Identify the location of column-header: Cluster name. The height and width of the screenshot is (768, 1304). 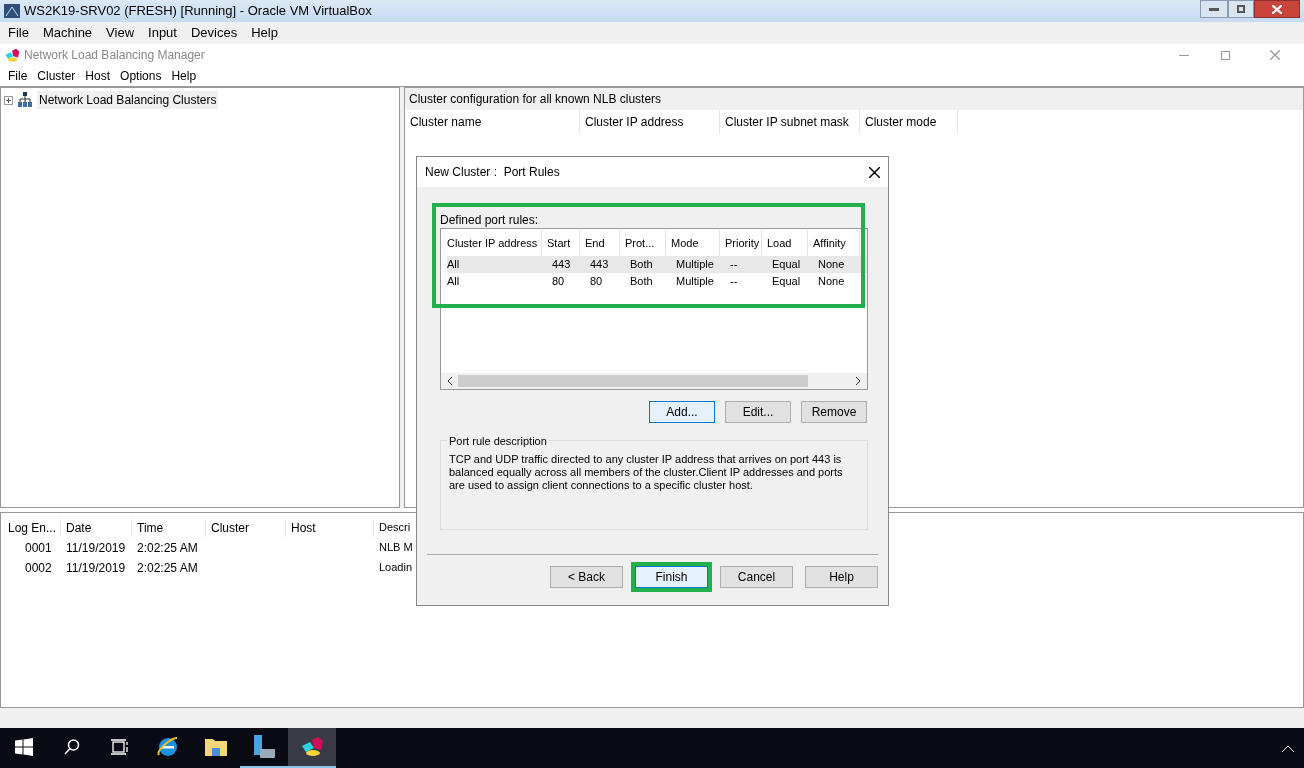
(492, 122).